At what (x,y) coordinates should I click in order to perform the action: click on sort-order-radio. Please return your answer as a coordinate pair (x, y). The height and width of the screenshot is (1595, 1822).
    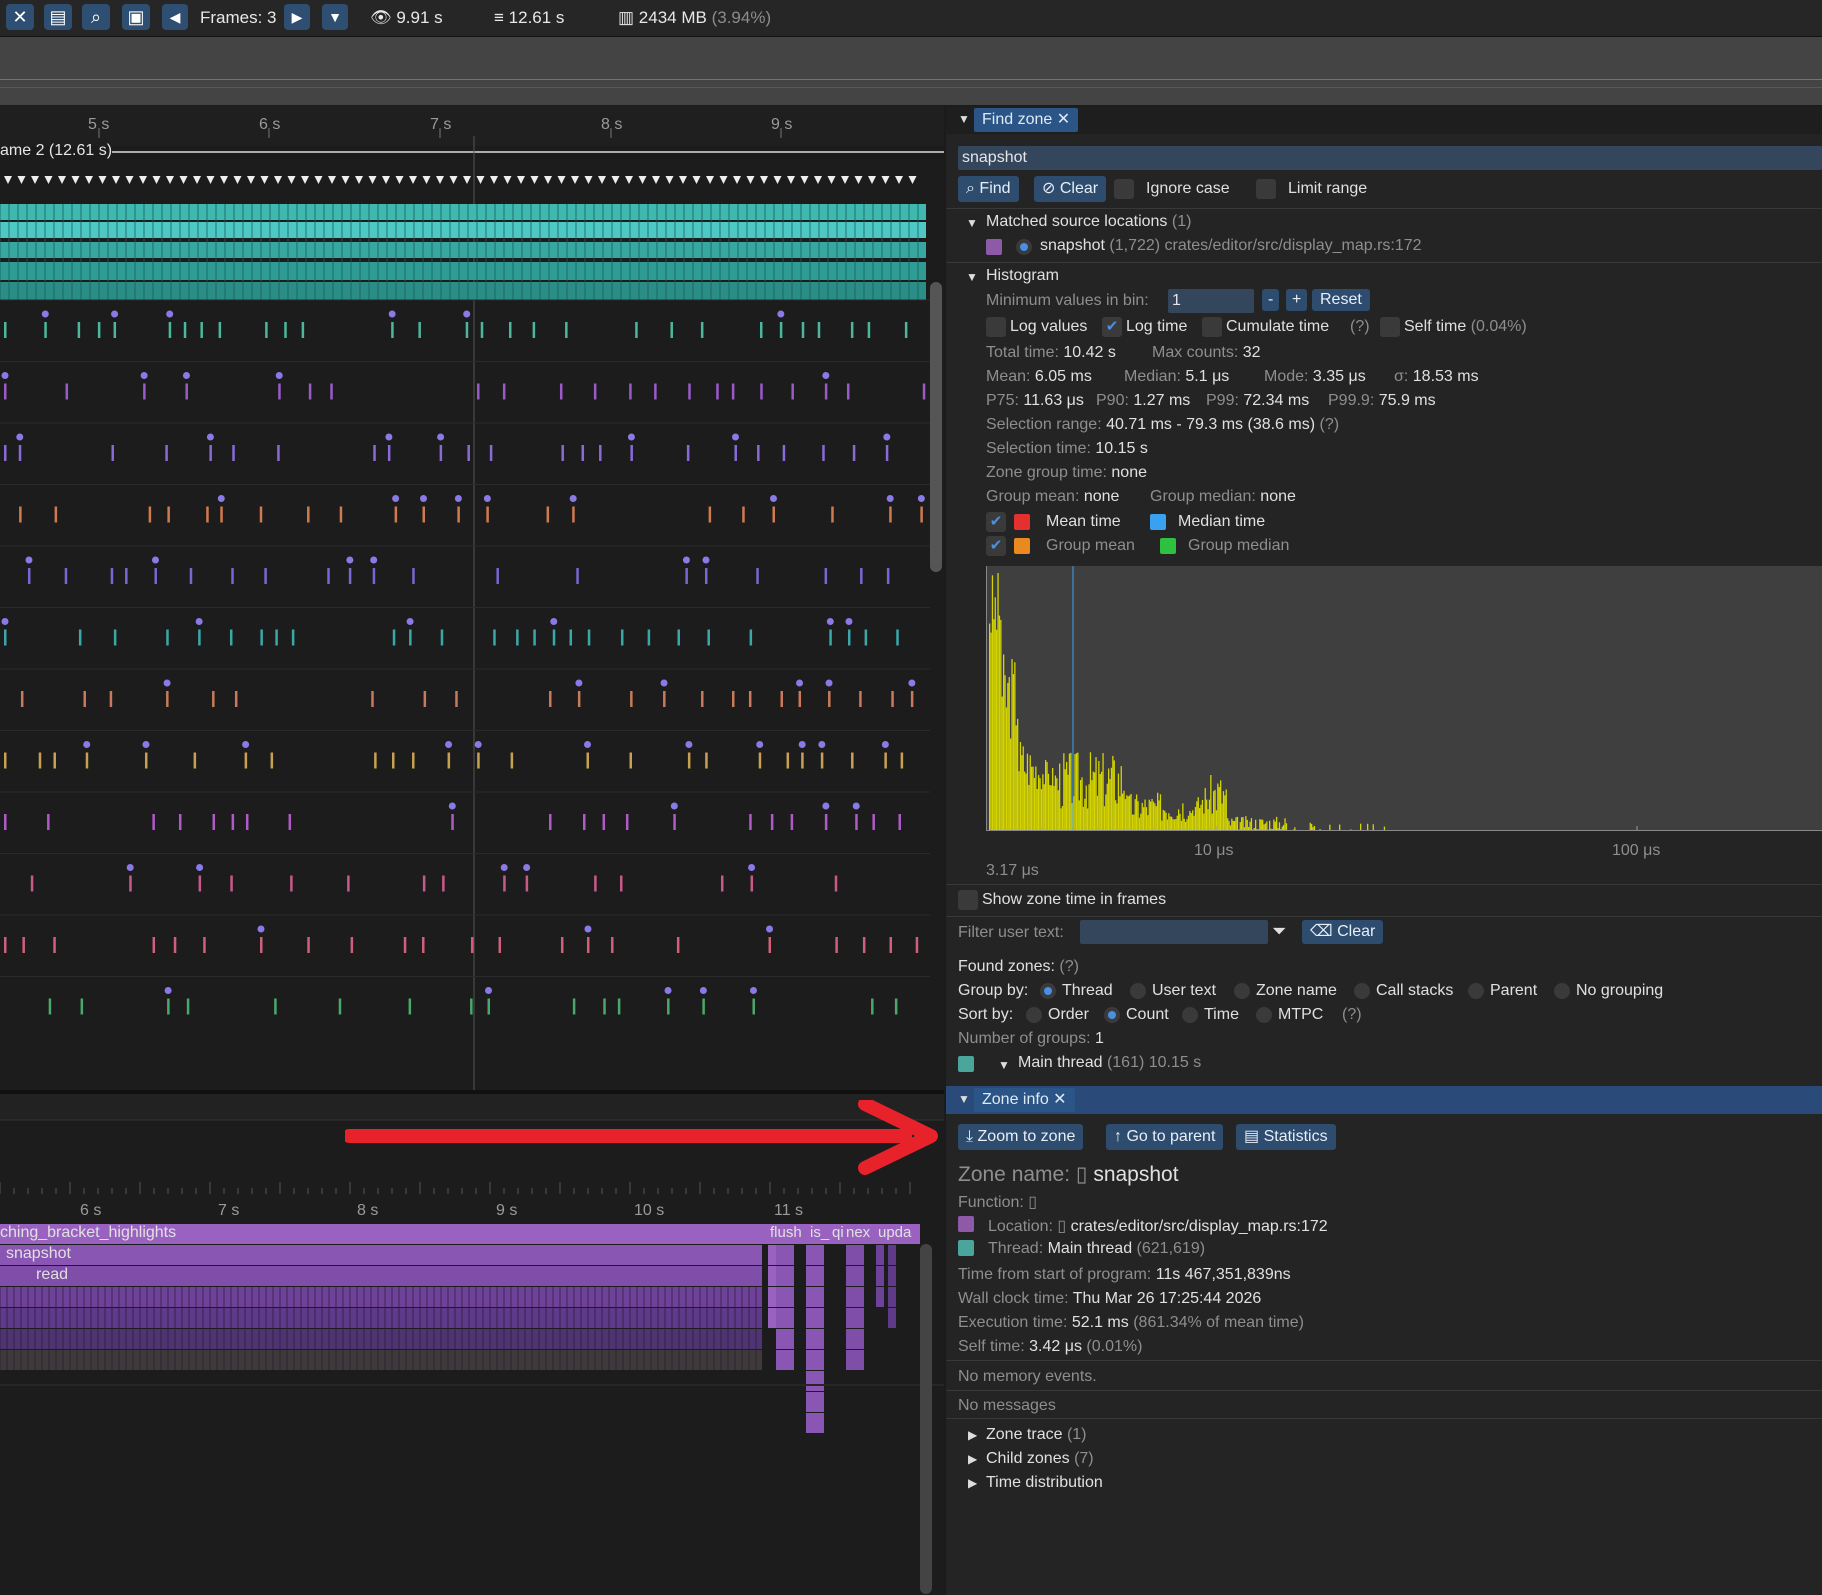
    Looking at the image, I should click on (1034, 1015).